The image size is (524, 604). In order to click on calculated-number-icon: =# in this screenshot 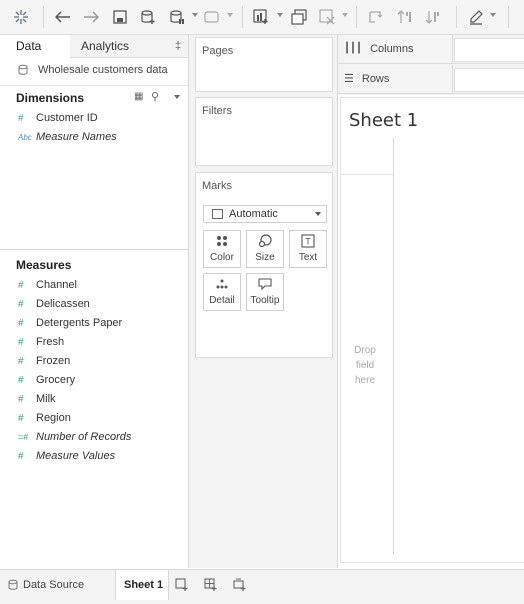, I will do `click(23, 437)`.